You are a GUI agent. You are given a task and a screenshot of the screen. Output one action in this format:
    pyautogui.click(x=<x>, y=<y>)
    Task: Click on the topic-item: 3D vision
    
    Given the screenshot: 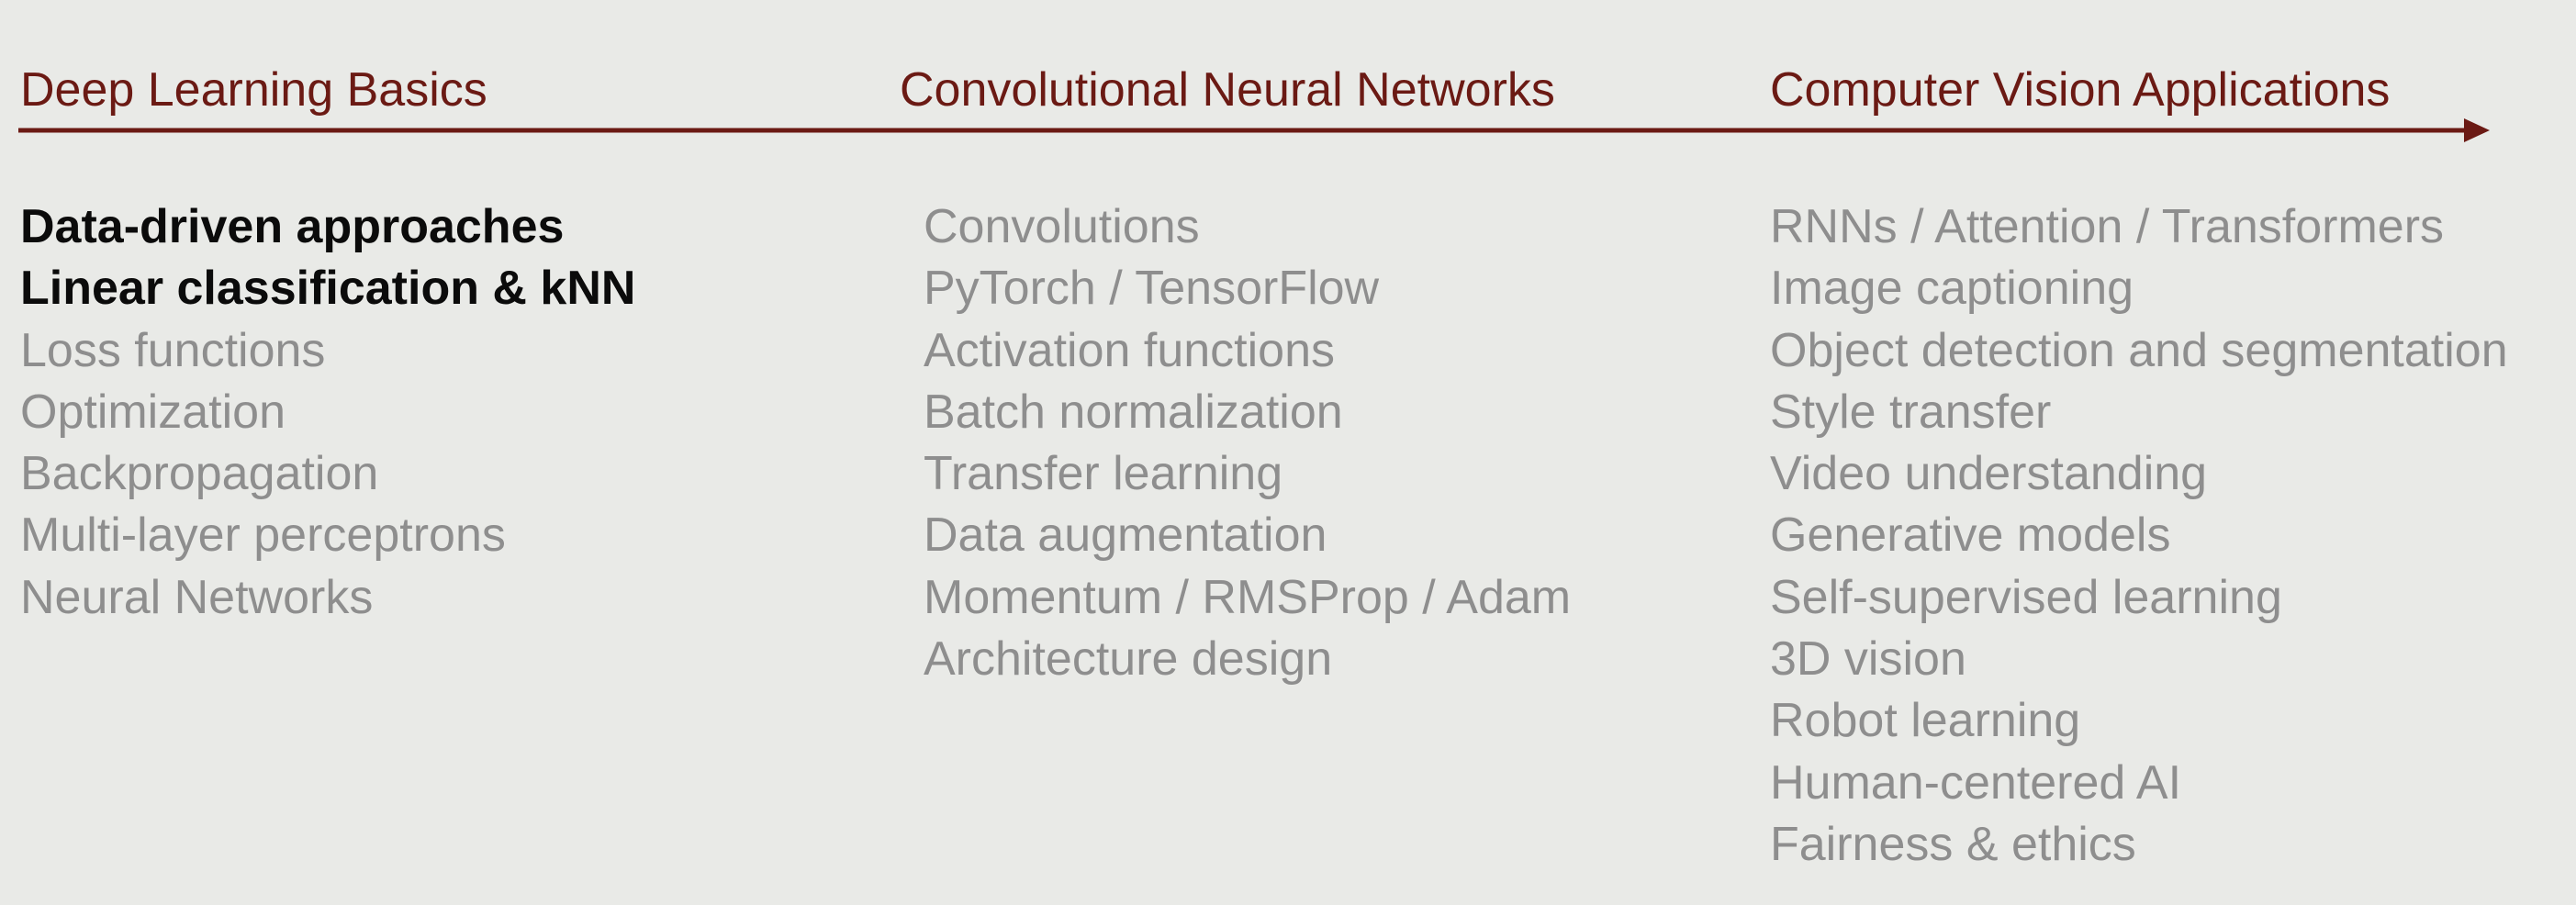 What is the action you would take?
    pyautogui.click(x=1868, y=659)
    